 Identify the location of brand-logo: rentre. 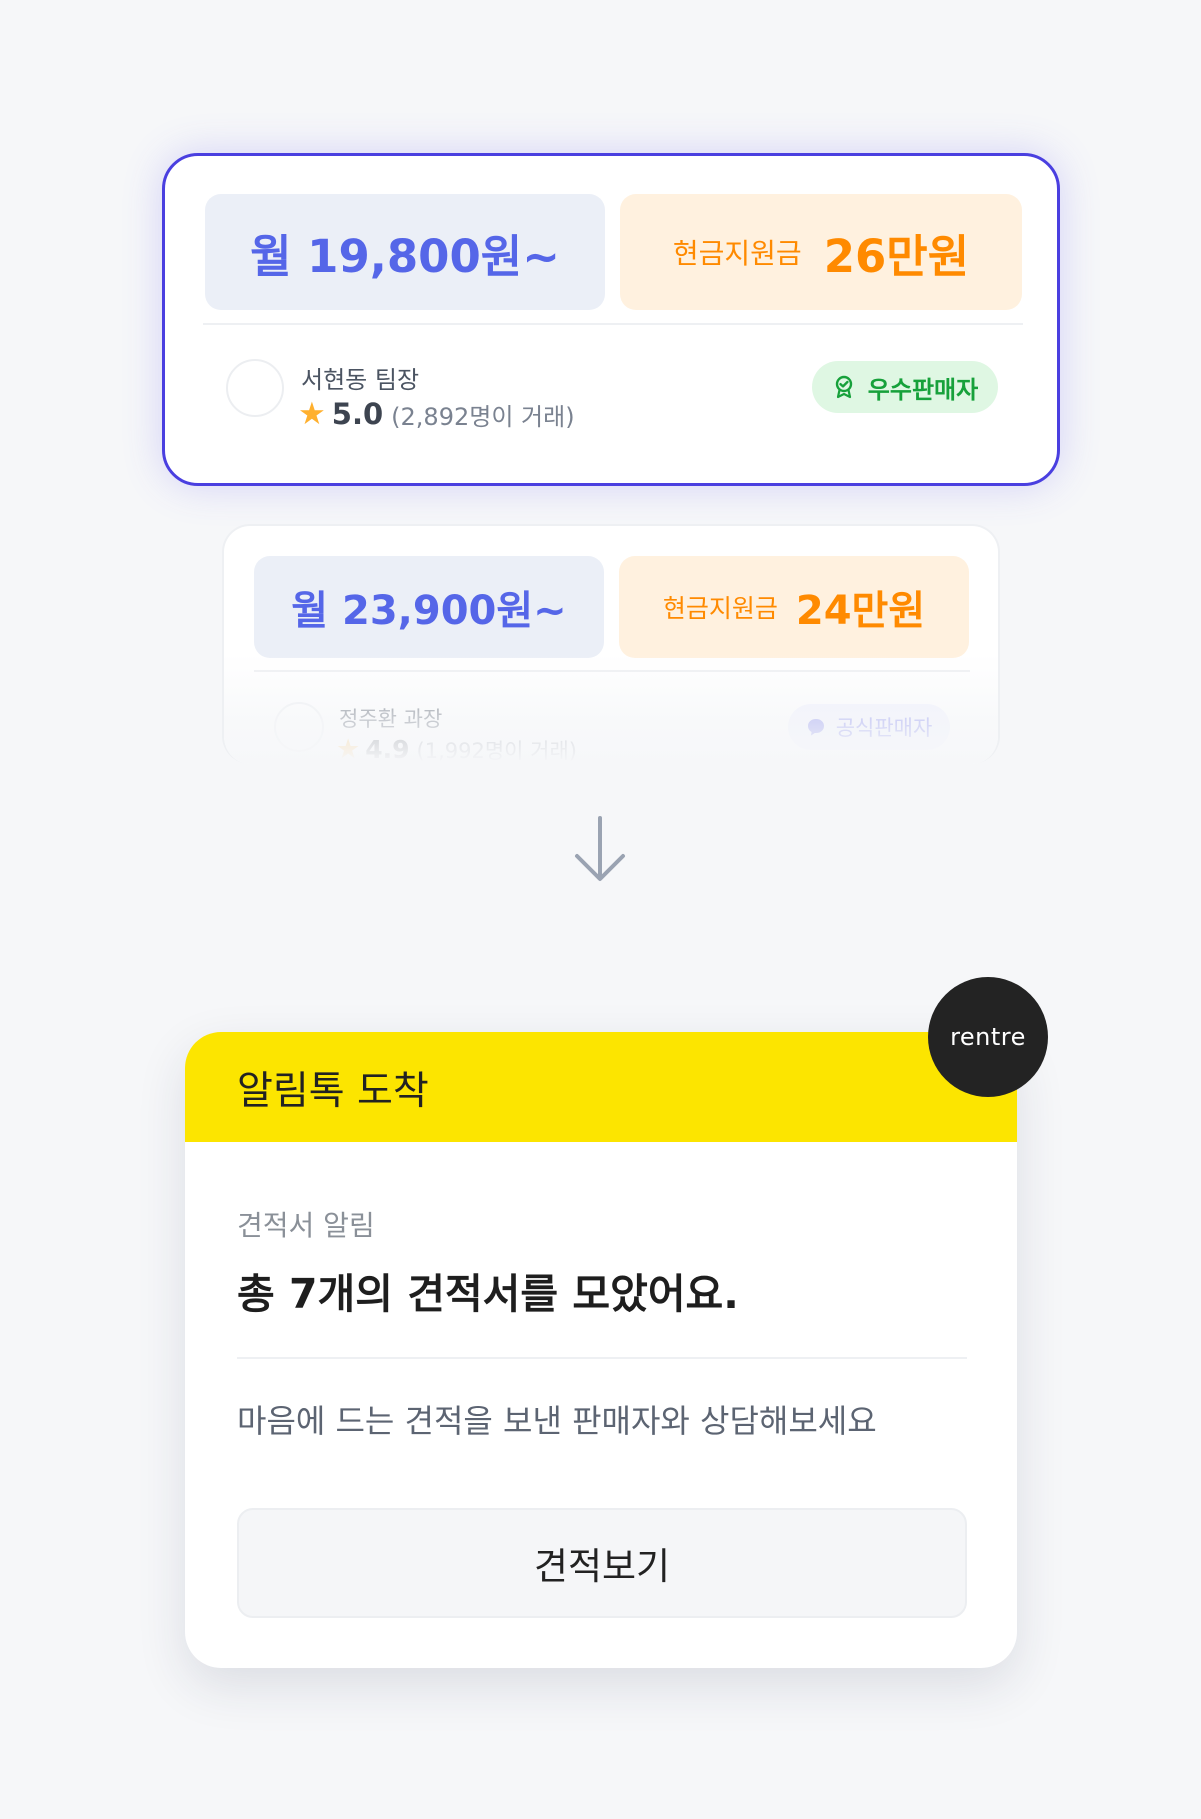
(988, 1037).